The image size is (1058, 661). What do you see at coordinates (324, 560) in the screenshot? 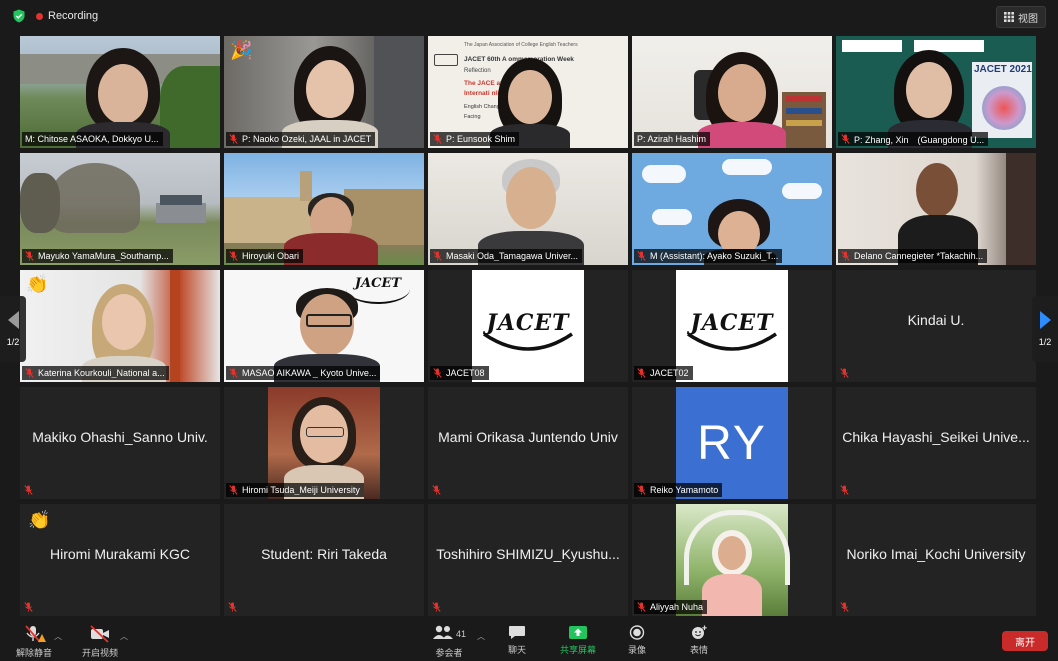
I see `video-tile: Student: Riri Takeda` at bounding box center [324, 560].